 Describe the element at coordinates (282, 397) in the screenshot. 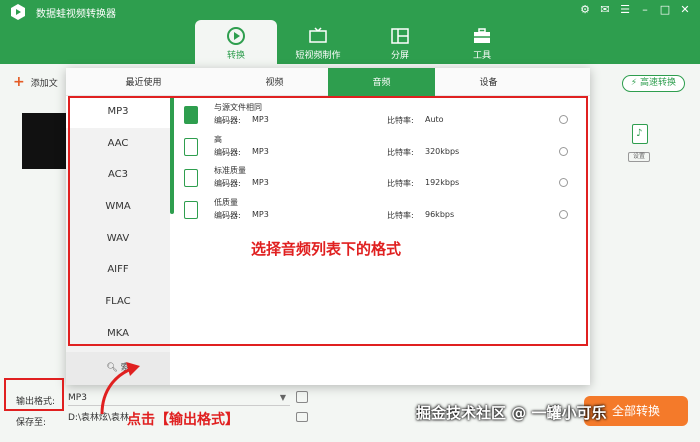

I see `chevron-down-icon: ▼` at that location.